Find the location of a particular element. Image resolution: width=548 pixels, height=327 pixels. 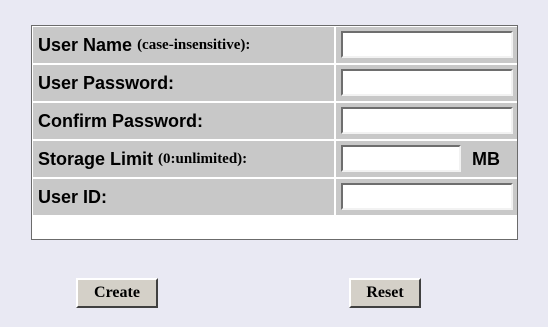

confirm-password-value-cell is located at coordinates (426, 121).